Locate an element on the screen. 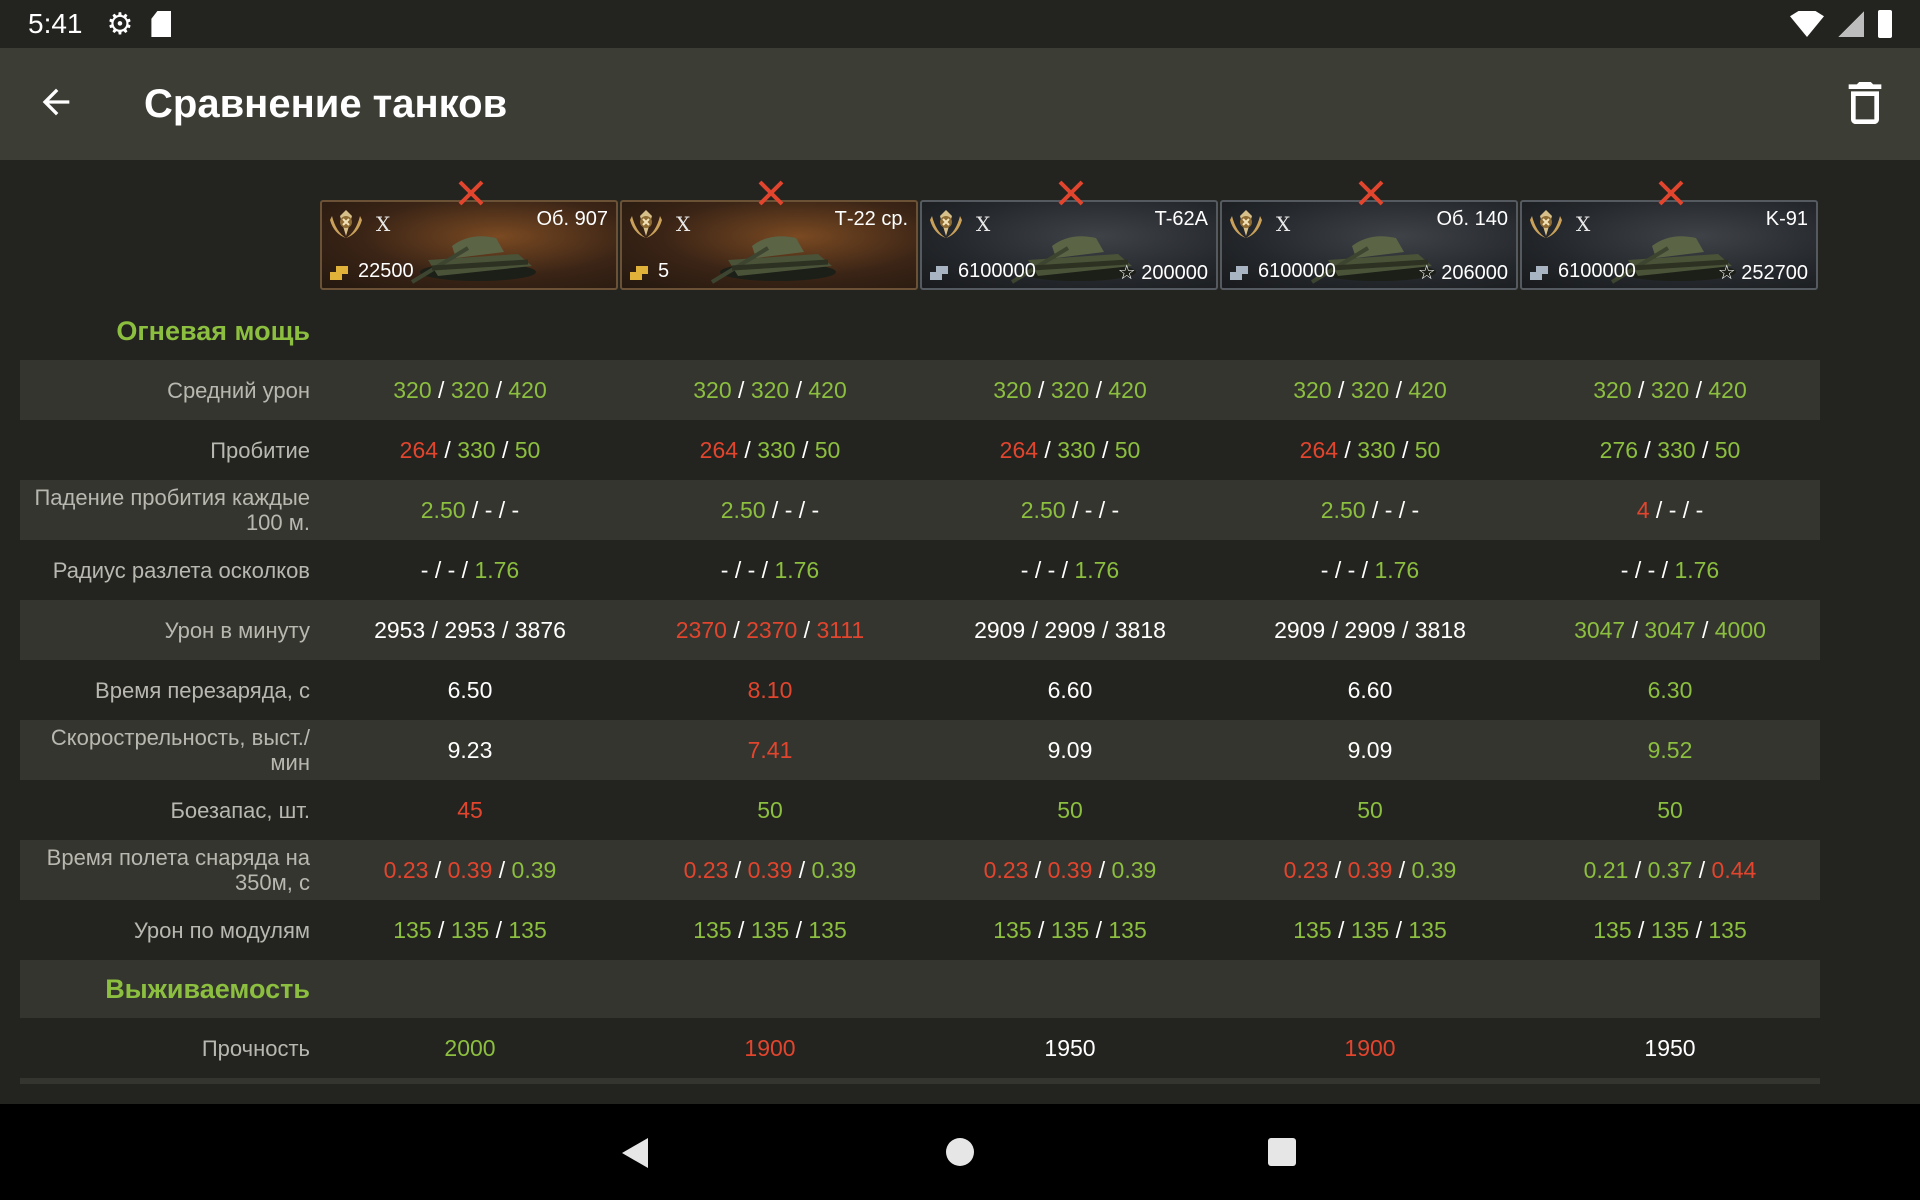 The width and height of the screenshot is (1920, 1200). tank-card: X T-62A 6100000 ☆ 200000 is located at coordinates (1069, 235).